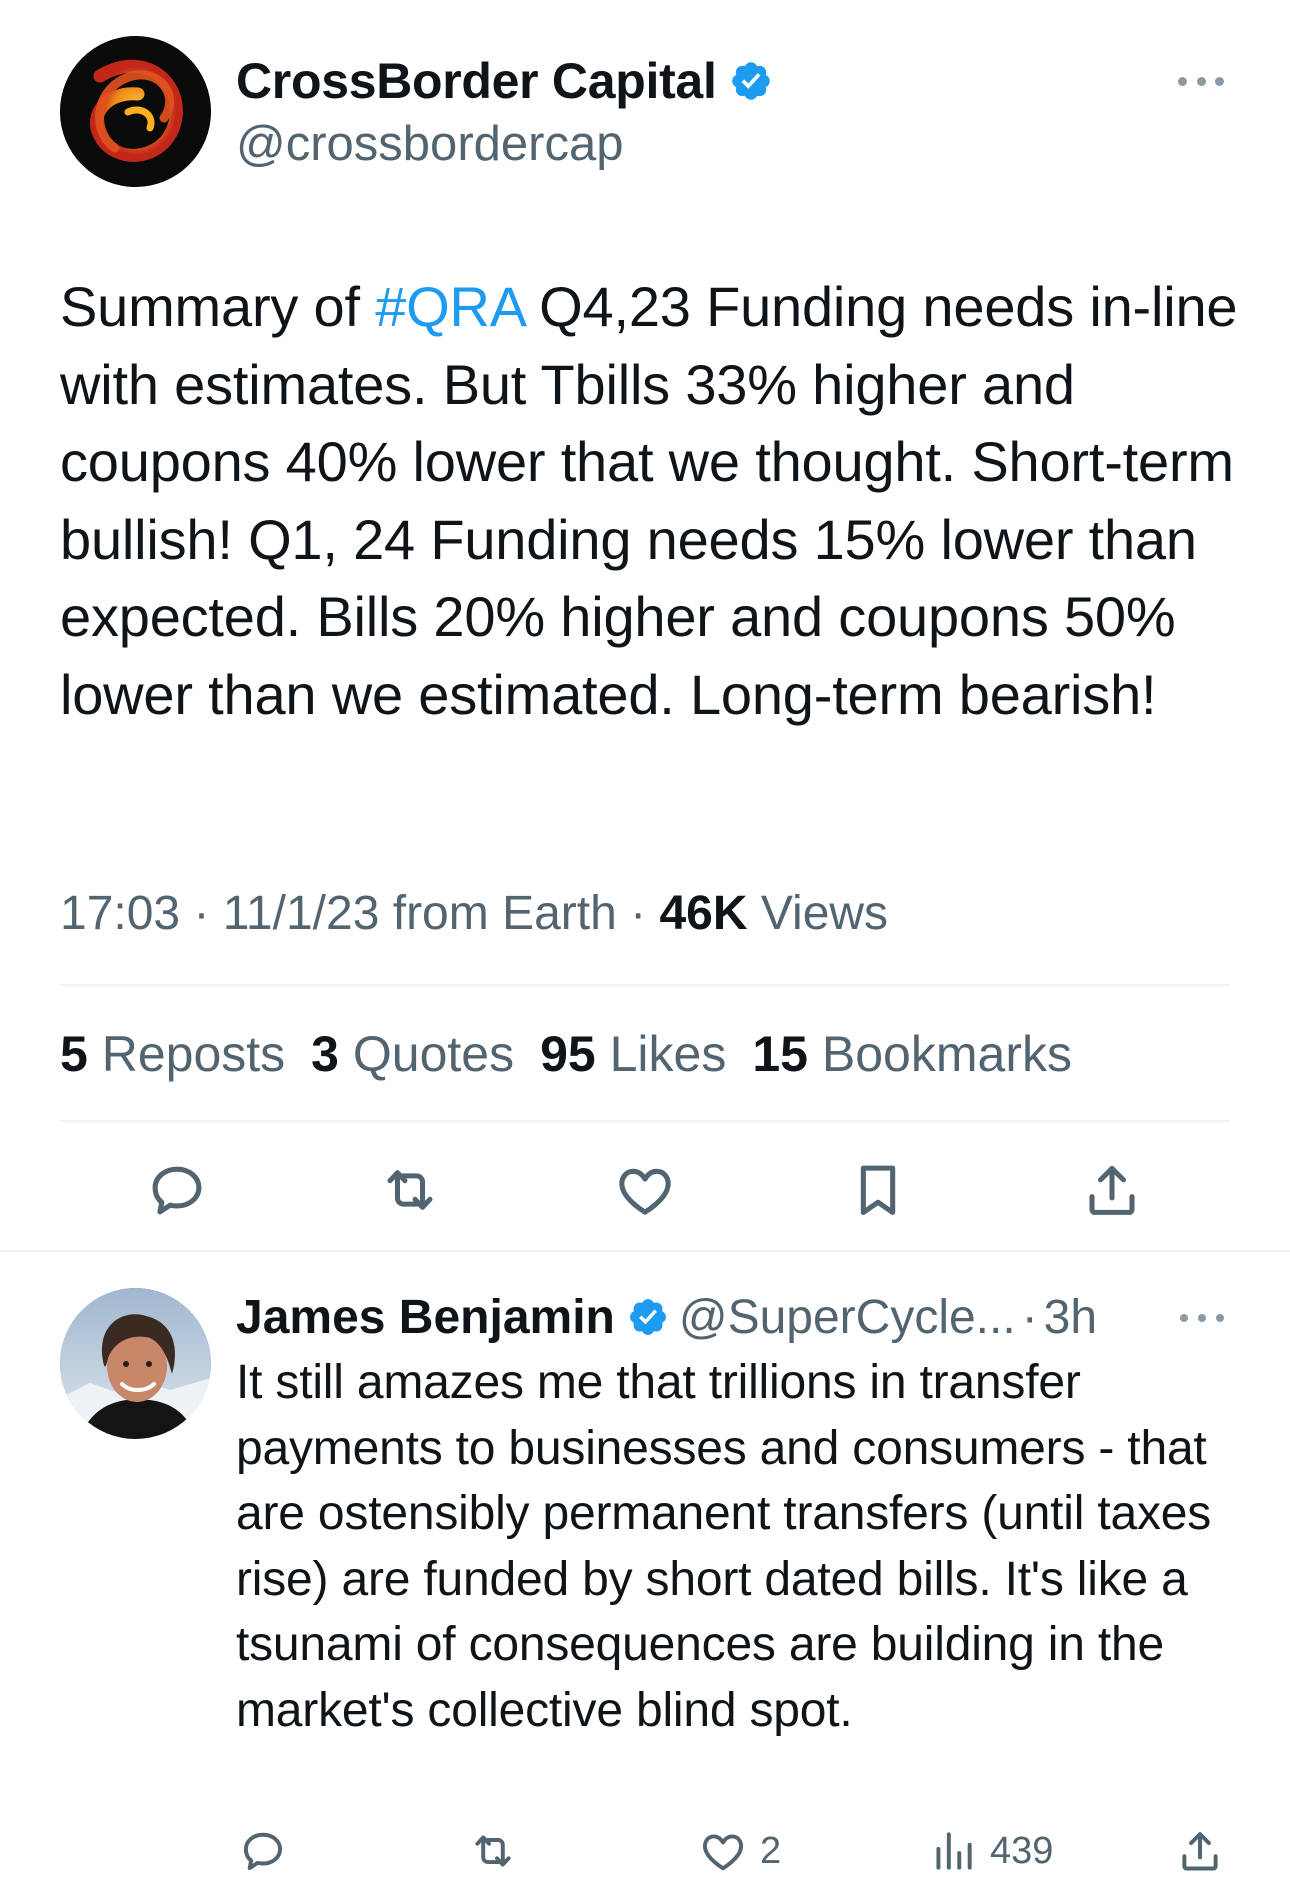  What do you see at coordinates (568, 1054) in the screenshot?
I see `likes-count: 95` at bounding box center [568, 1054].